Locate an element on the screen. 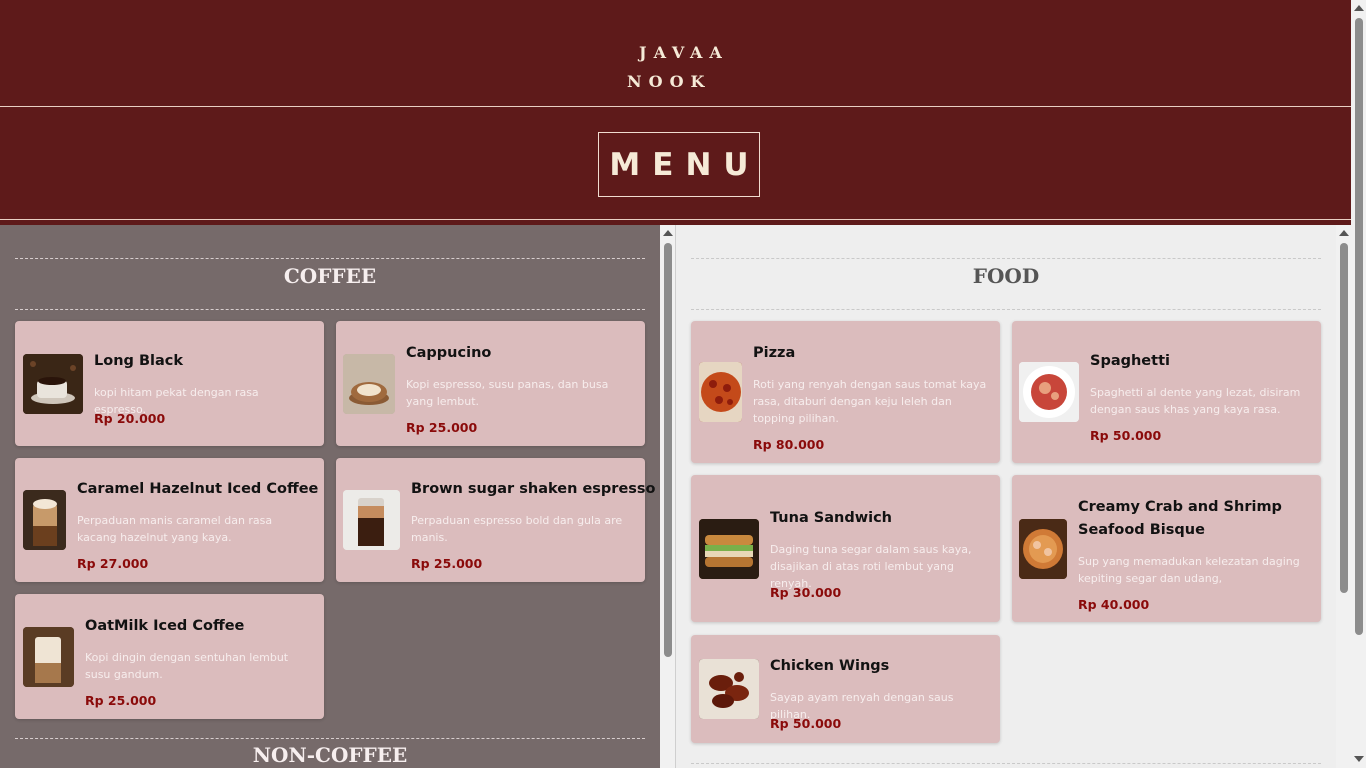 This screenshot has height=768, width=1366. item-name: OatMilk Iced Coffee is located at coordinates (165, 626).